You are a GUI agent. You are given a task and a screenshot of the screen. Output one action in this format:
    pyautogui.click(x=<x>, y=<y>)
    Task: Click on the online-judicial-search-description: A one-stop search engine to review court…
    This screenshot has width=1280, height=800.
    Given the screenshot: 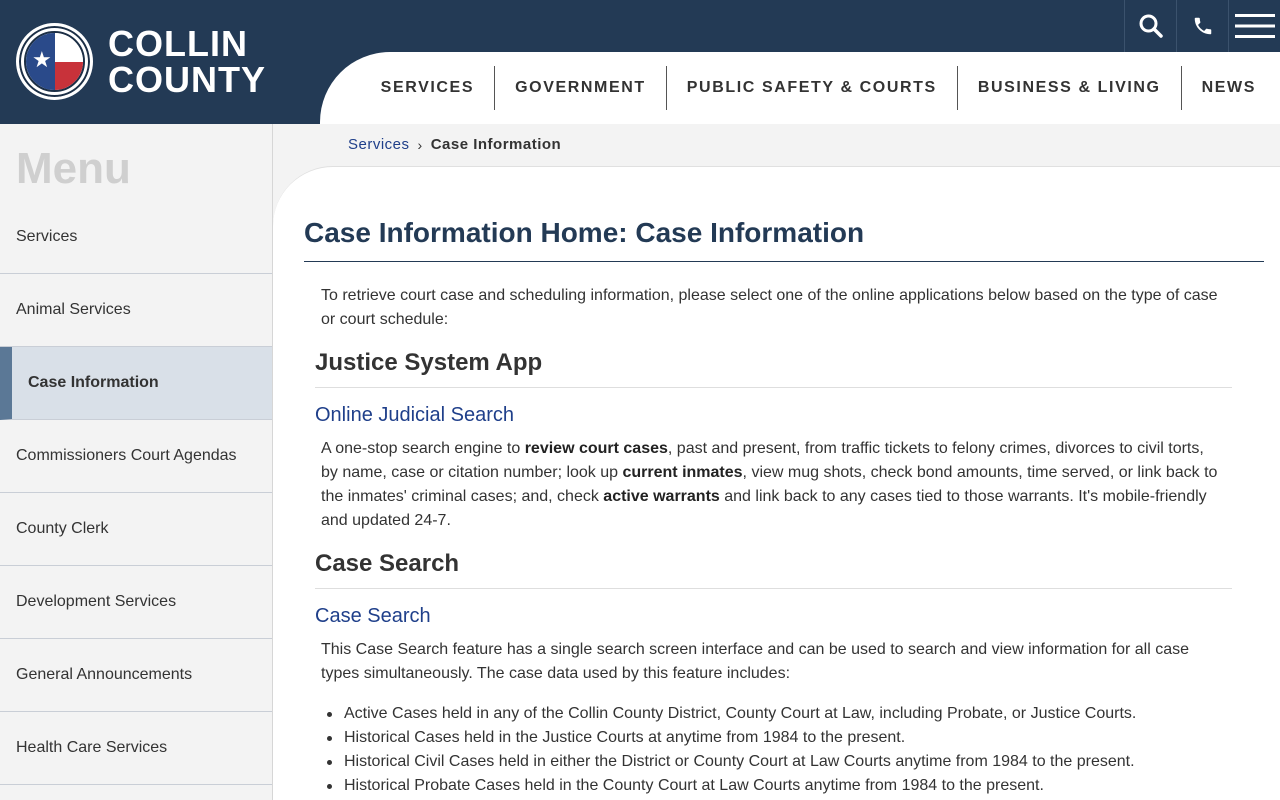 What is the action you would take?
    pyautogui.click(x=771, y=485)
    